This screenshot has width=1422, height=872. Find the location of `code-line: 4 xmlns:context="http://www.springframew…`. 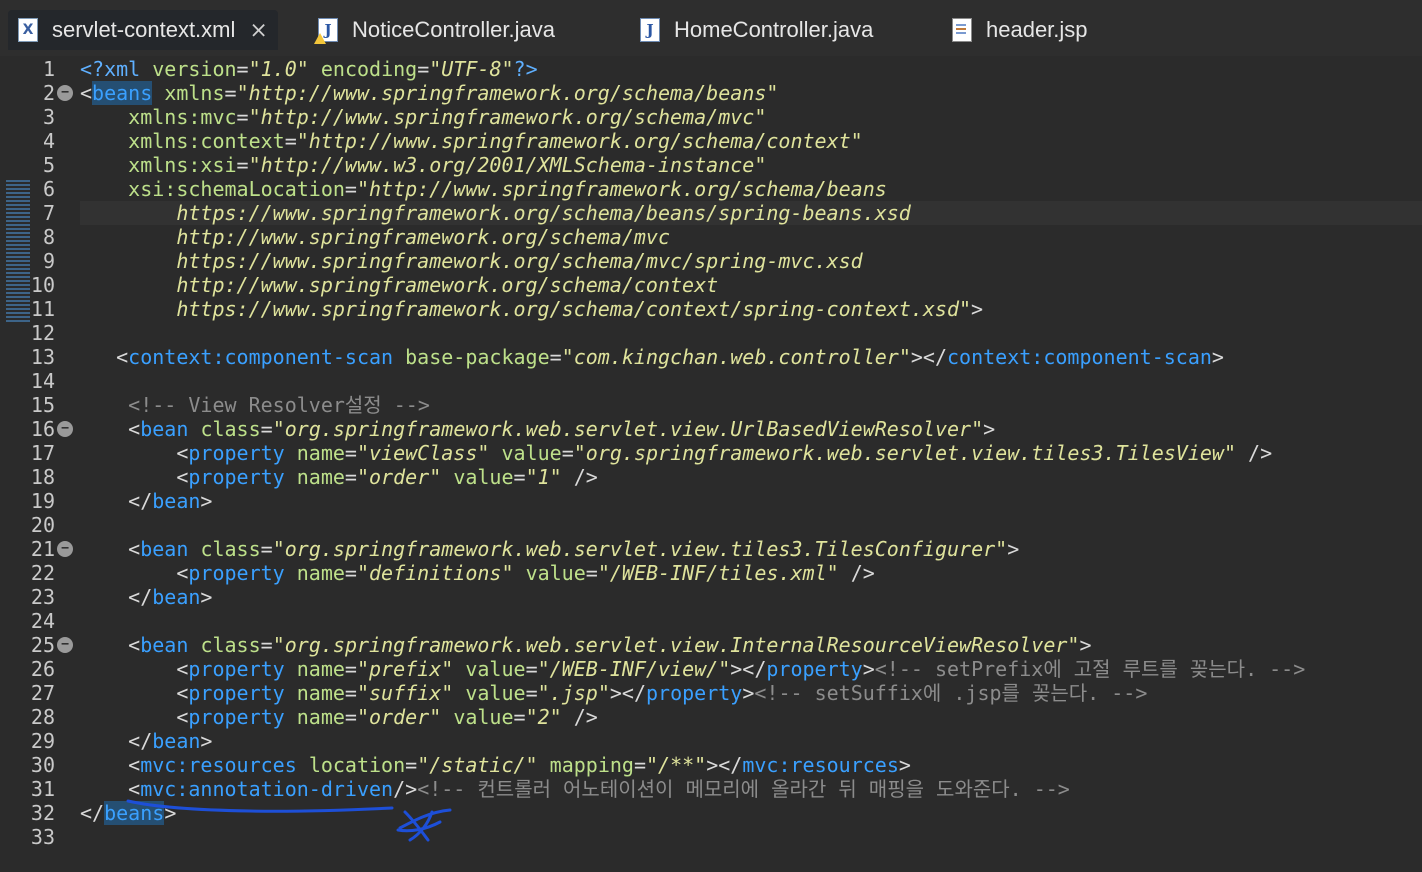

code-line: 4 xmlns:context="http://www.springframew… is located at coordinates (711, 141).